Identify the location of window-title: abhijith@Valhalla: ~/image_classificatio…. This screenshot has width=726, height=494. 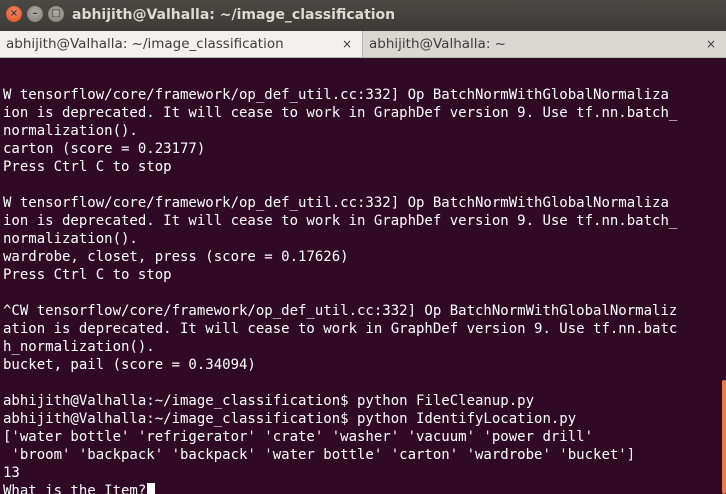
(234, 15).